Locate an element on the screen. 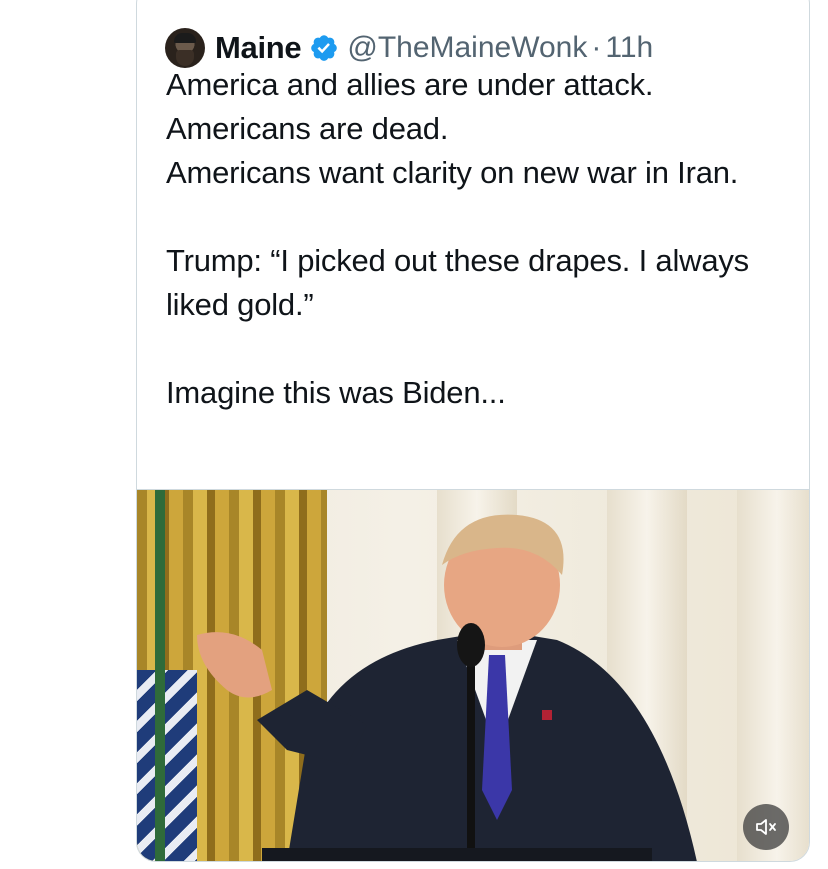 This screenshot has width=828, height=869. author-name: Maine is located at coordinates (258, 48).